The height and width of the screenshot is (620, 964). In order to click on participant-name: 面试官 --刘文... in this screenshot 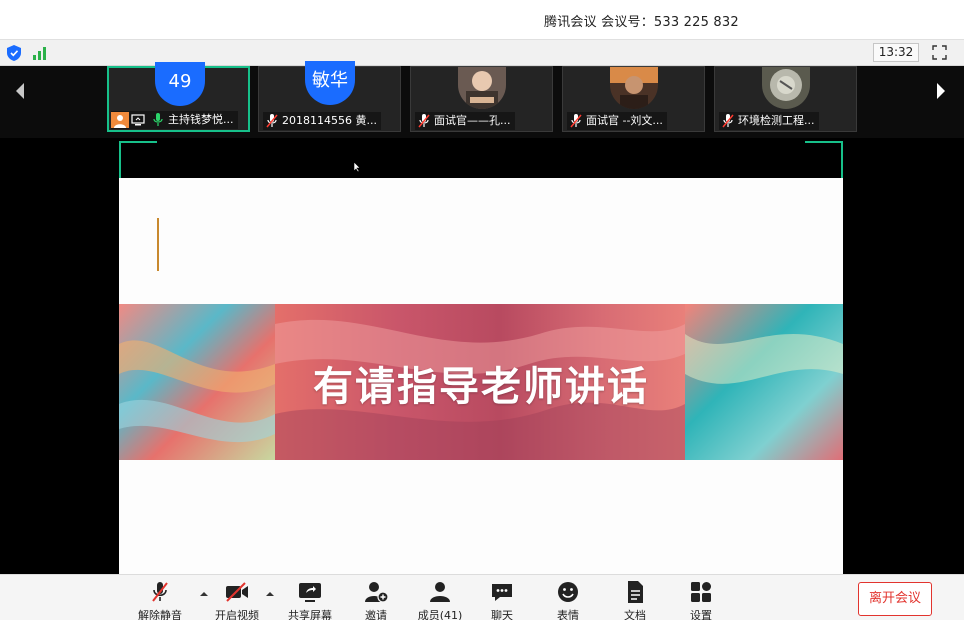, I will do `click(624, 120)`.